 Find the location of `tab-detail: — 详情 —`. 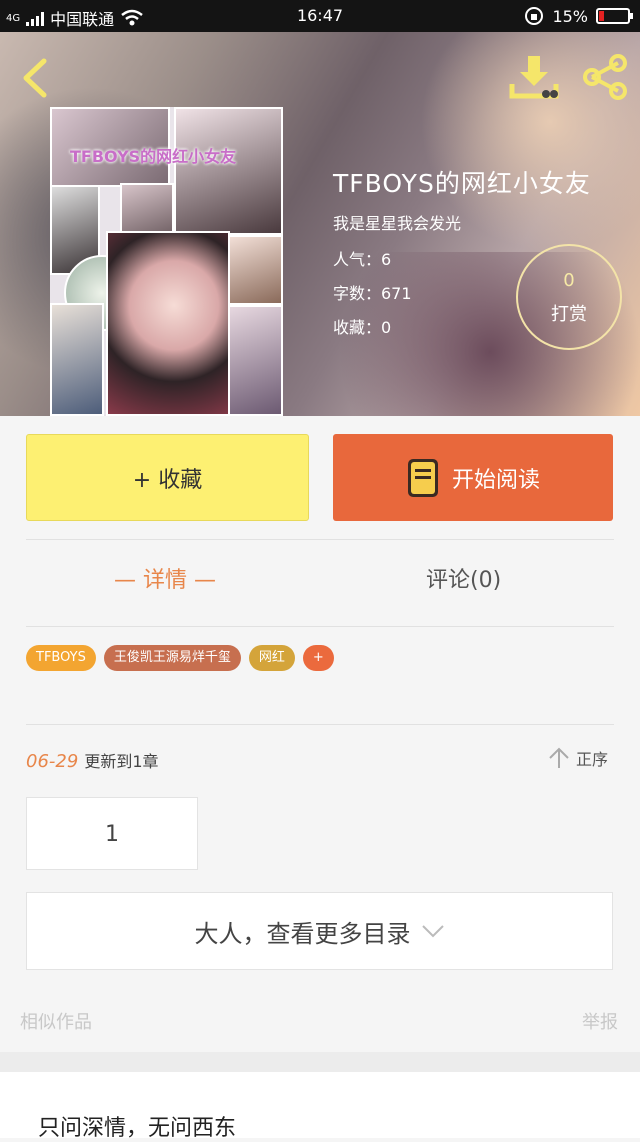

tab-detail: — 详情 — is located at coordinates (165, 578).